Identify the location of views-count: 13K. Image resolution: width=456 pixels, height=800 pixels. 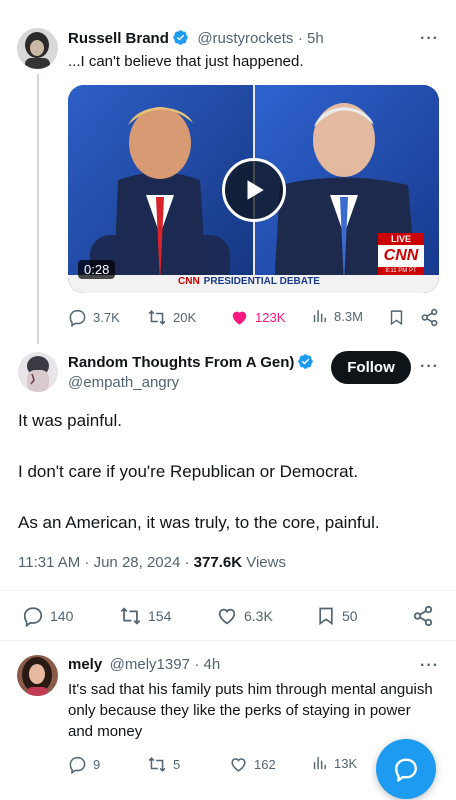
(346, 763).